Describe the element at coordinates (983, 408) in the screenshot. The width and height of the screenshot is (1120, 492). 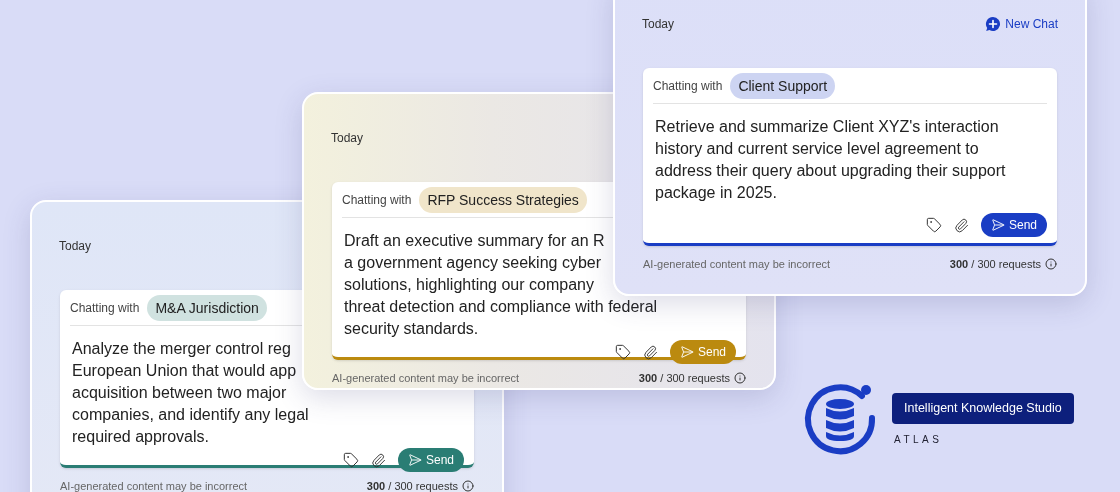
I see `brand-title: Intelligent Knowledge Studio` at that location.